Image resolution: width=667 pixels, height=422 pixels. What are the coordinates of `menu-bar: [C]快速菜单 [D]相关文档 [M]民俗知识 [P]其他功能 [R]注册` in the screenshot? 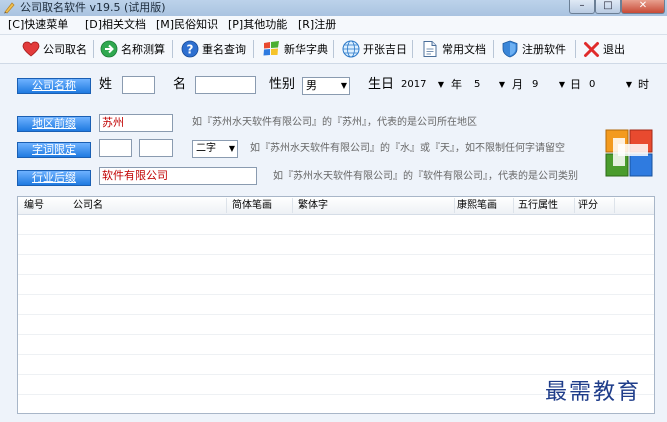 It's located at (333, 25).